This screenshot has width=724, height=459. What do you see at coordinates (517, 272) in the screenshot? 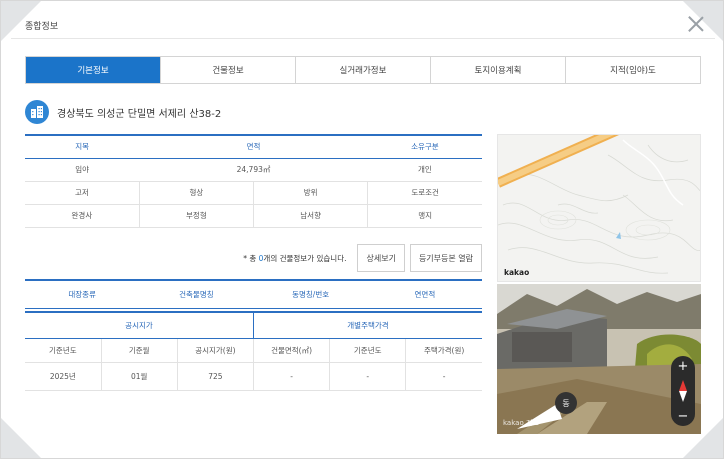
I see `map-provider-label: kakao` at bounding box center [517, 272].